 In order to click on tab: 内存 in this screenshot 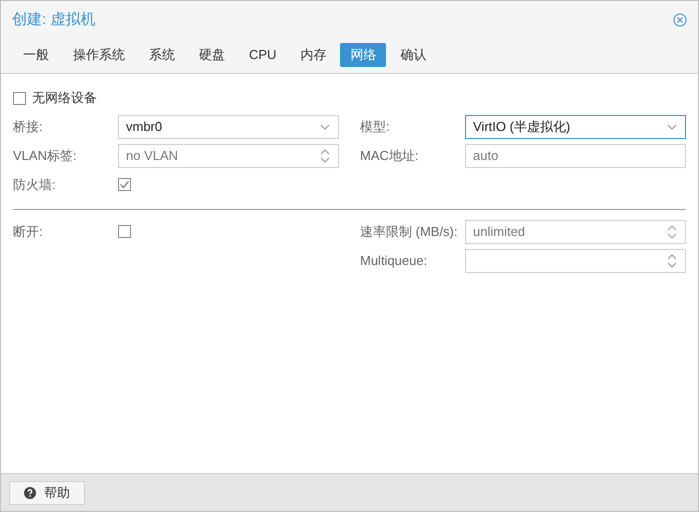, I will do `click(313, 55)`.